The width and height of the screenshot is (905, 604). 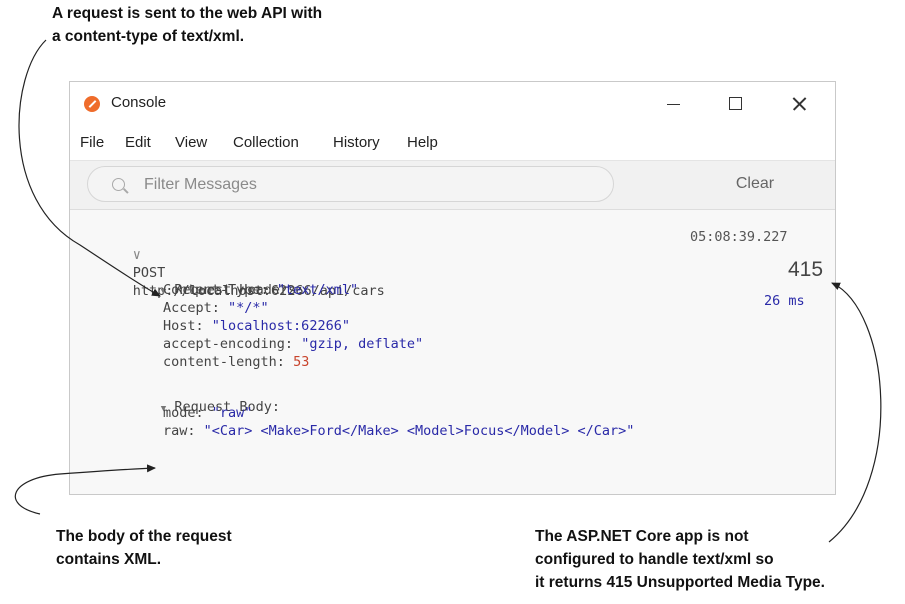 What do you see at coordinates (118, 184) in the screenshot?
I see `search-icon` at bounding box center [118, 184].